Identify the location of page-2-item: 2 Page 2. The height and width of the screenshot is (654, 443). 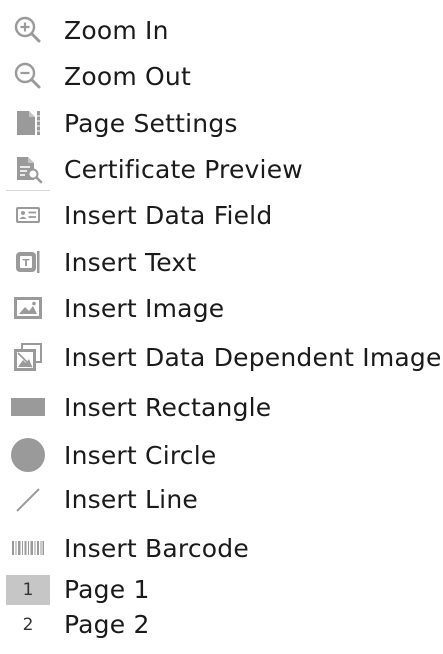
(221, 624).